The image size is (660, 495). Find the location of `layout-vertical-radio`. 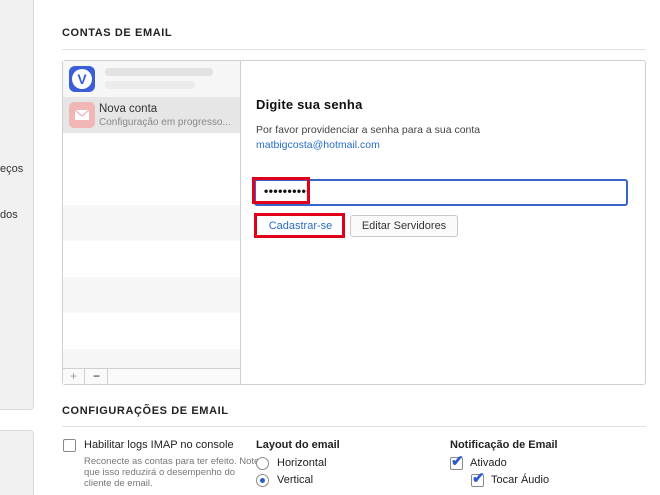

layout-vertical-radio is located at coordinates (262, 480).